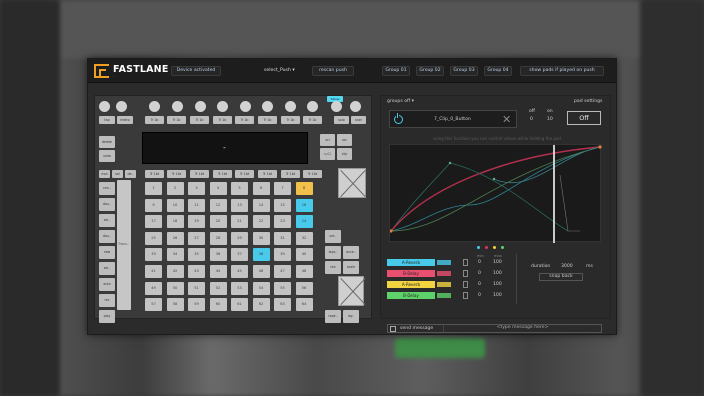  I want to click on group-01-button: Group 01, so click(396, 71).